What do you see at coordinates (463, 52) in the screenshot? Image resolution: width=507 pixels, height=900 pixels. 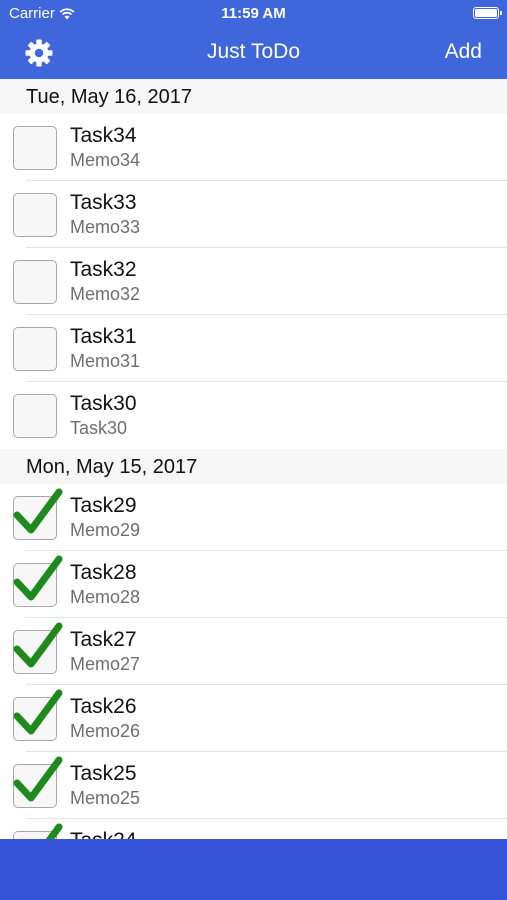 I see `add-button: Add` at bounding box center [463, 52].